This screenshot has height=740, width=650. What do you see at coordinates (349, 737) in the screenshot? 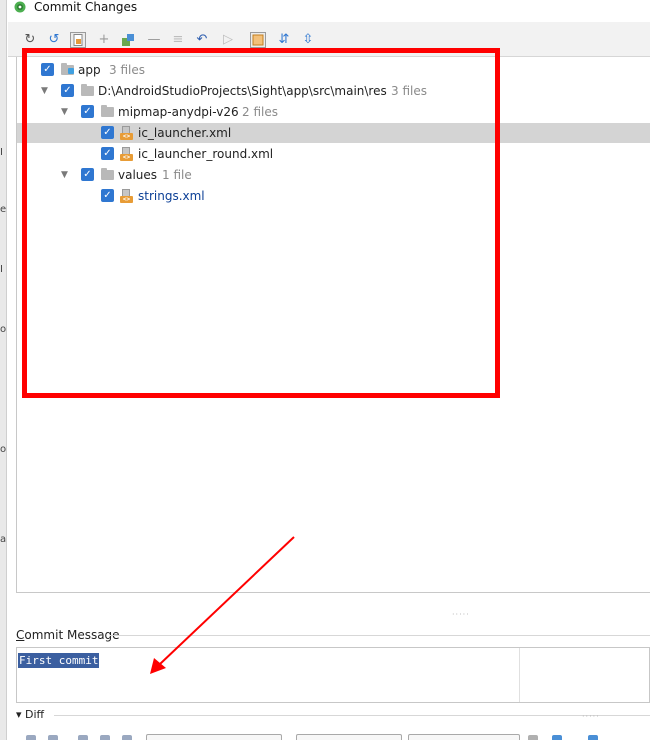
I see `whitespace-dropdown` at bounding box center [349, 737].